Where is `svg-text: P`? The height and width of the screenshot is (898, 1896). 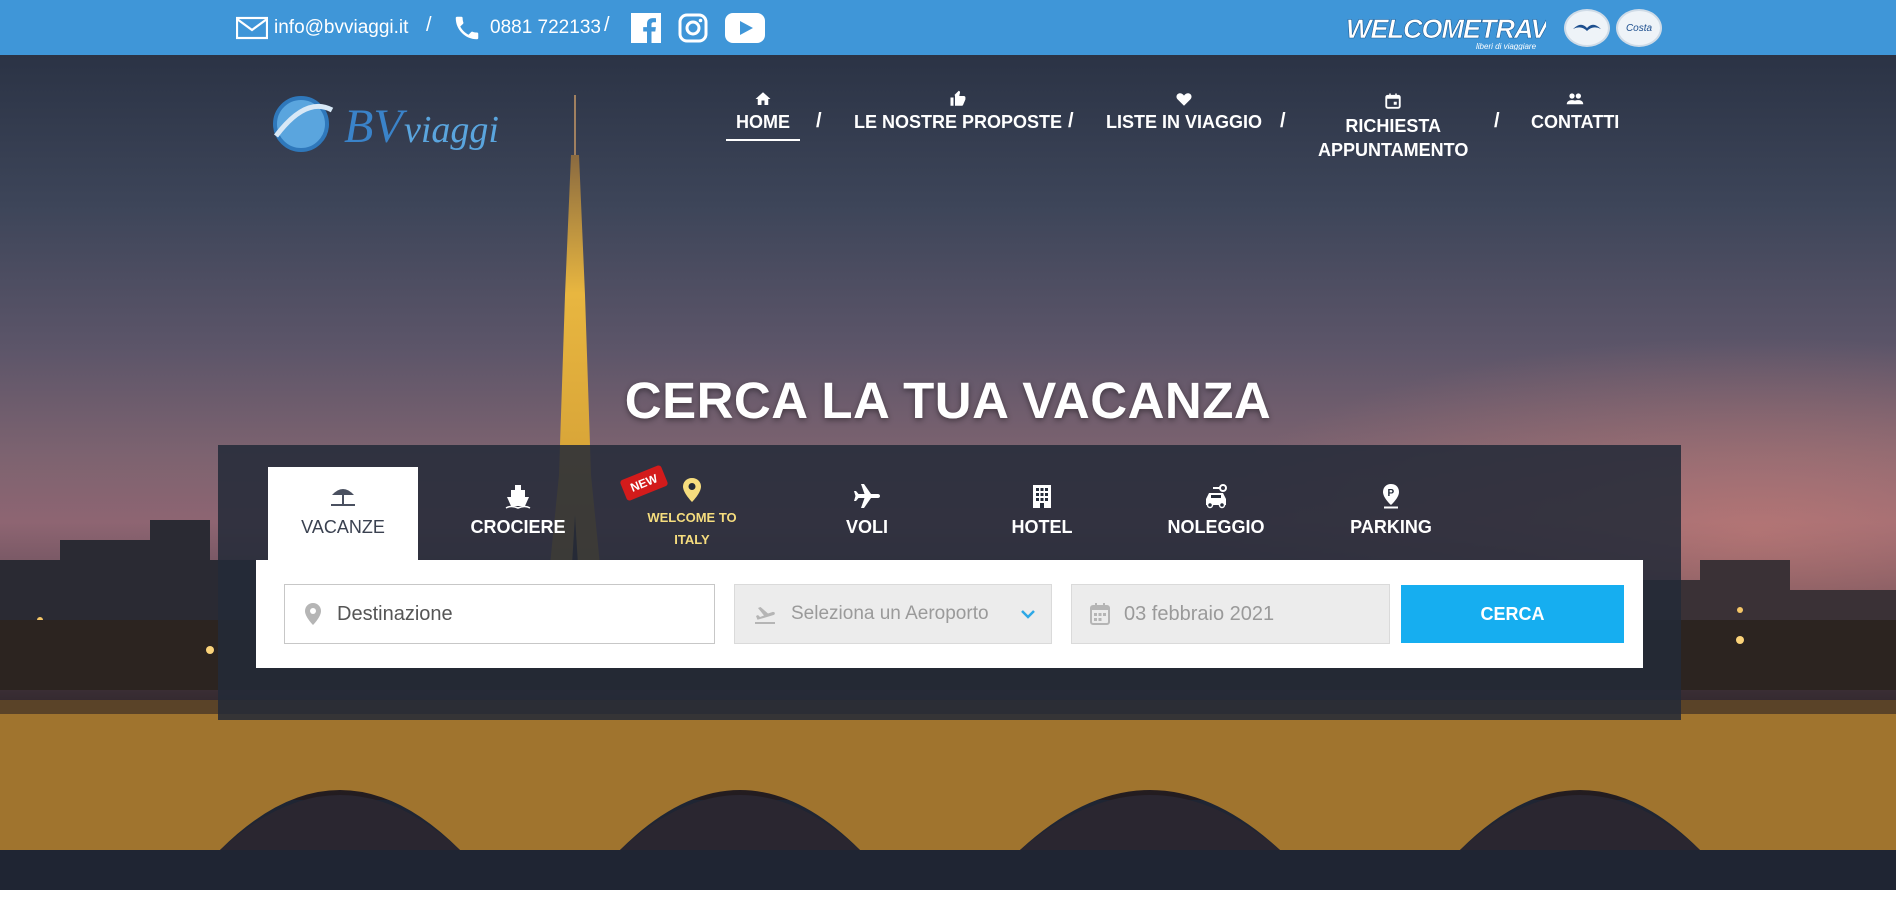 svg-text: P is located at coordinates (1391, 493).